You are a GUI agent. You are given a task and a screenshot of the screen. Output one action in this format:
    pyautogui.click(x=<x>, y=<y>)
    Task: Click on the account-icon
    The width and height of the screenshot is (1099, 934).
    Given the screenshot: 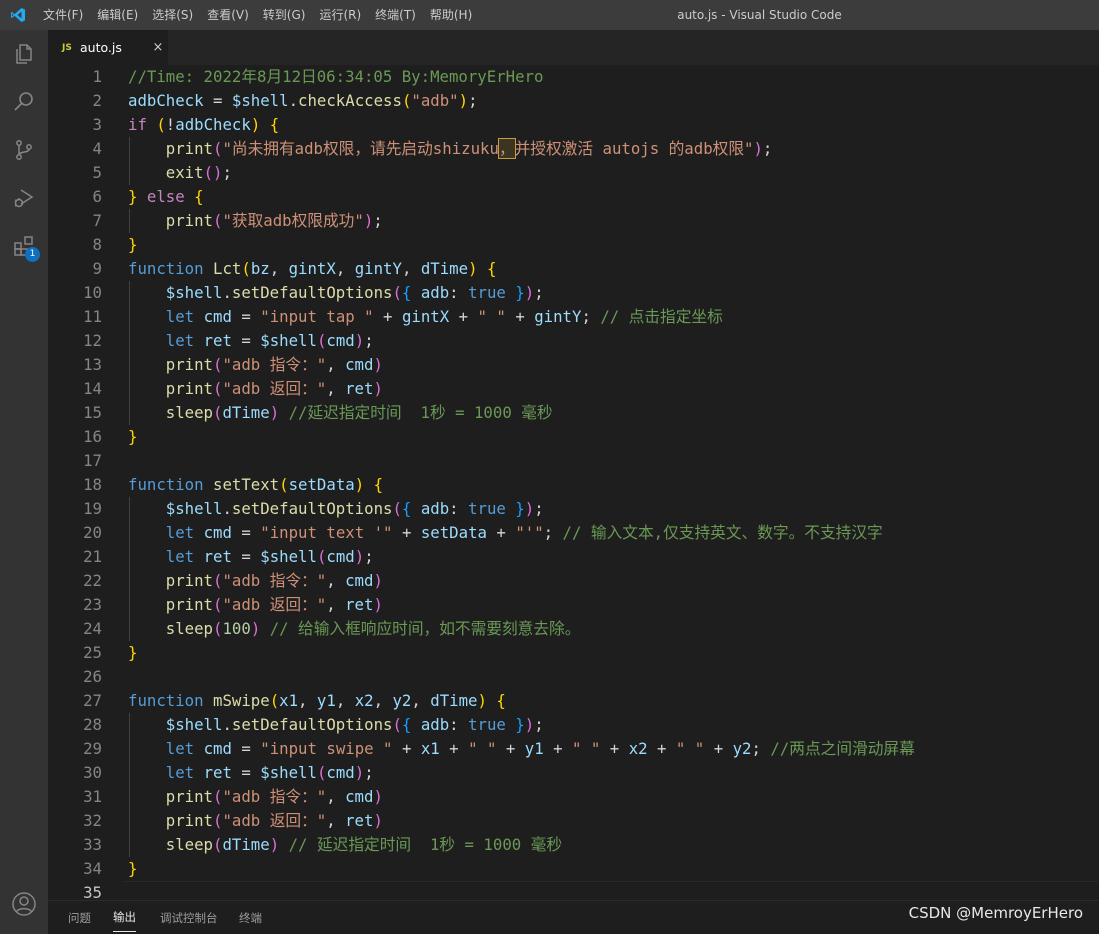 What is the action you would take?
    pyautogui.click(x=24, y=904)
    